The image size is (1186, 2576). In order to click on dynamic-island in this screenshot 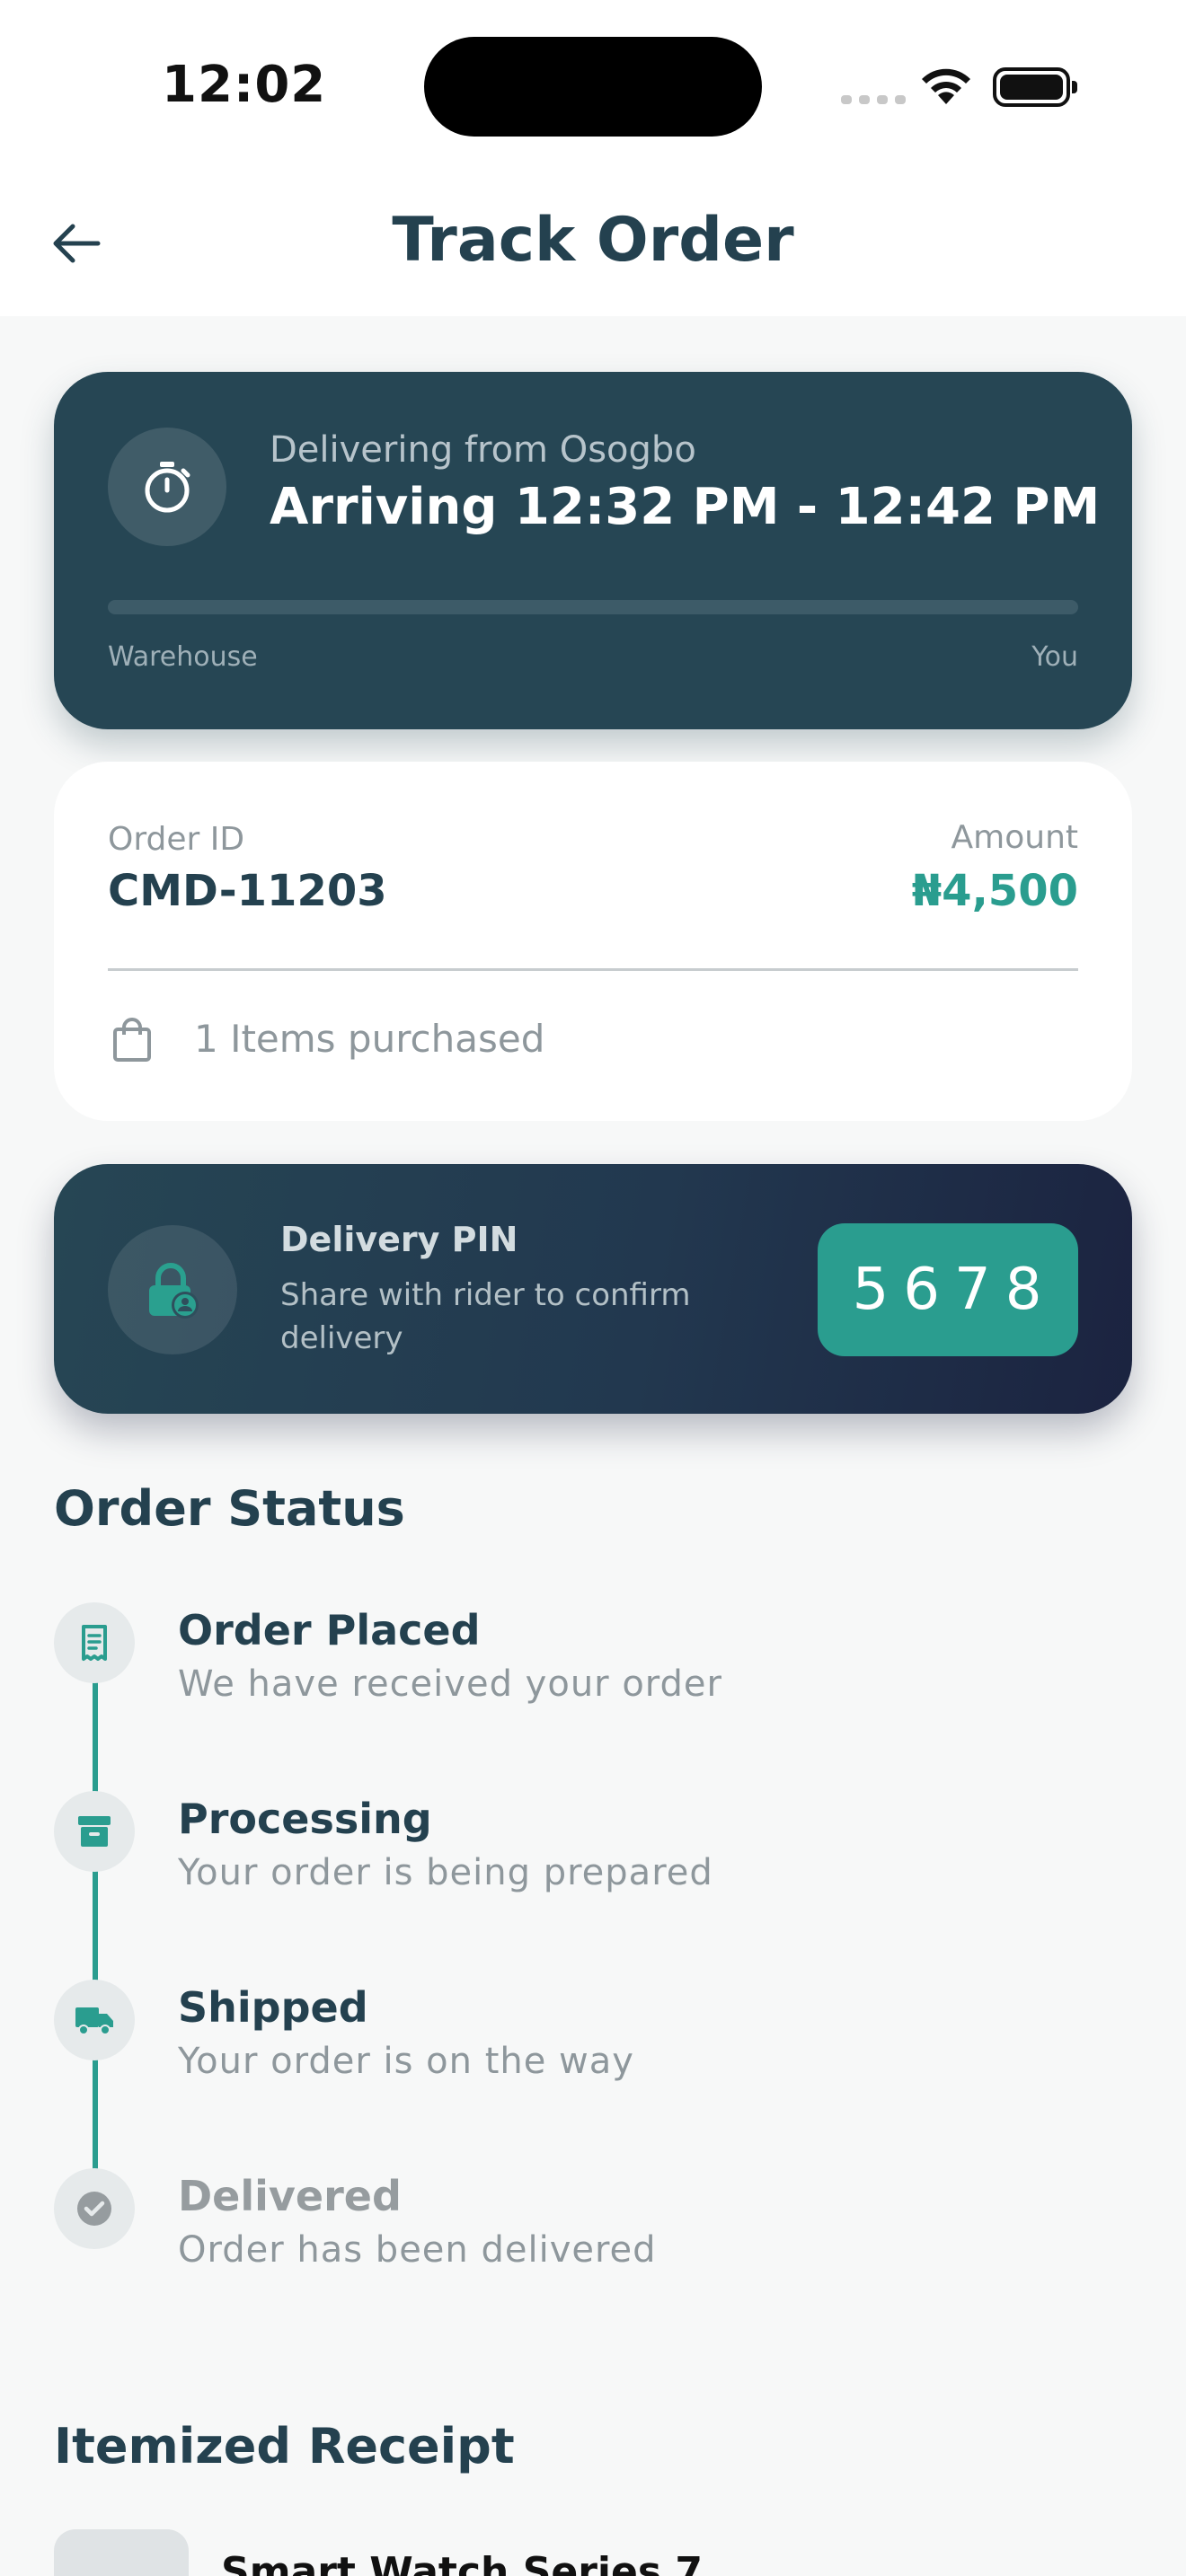, I will do `click(593, 87)`.